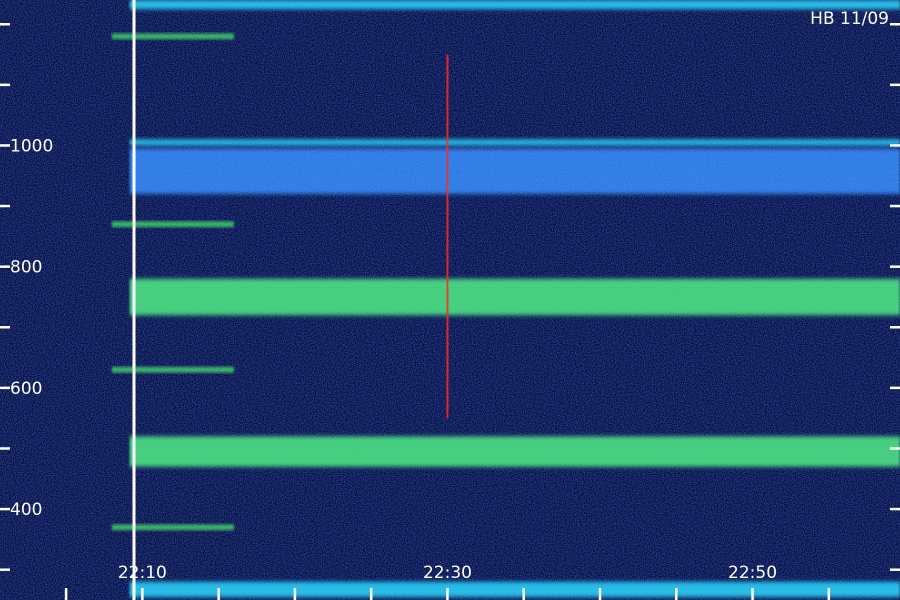 Image resolution: width=900 pixels, height=600 pixels. Describe the element at coordinates (26, 268) in the screenshot. I see `y-tick-label: 800` at that location.